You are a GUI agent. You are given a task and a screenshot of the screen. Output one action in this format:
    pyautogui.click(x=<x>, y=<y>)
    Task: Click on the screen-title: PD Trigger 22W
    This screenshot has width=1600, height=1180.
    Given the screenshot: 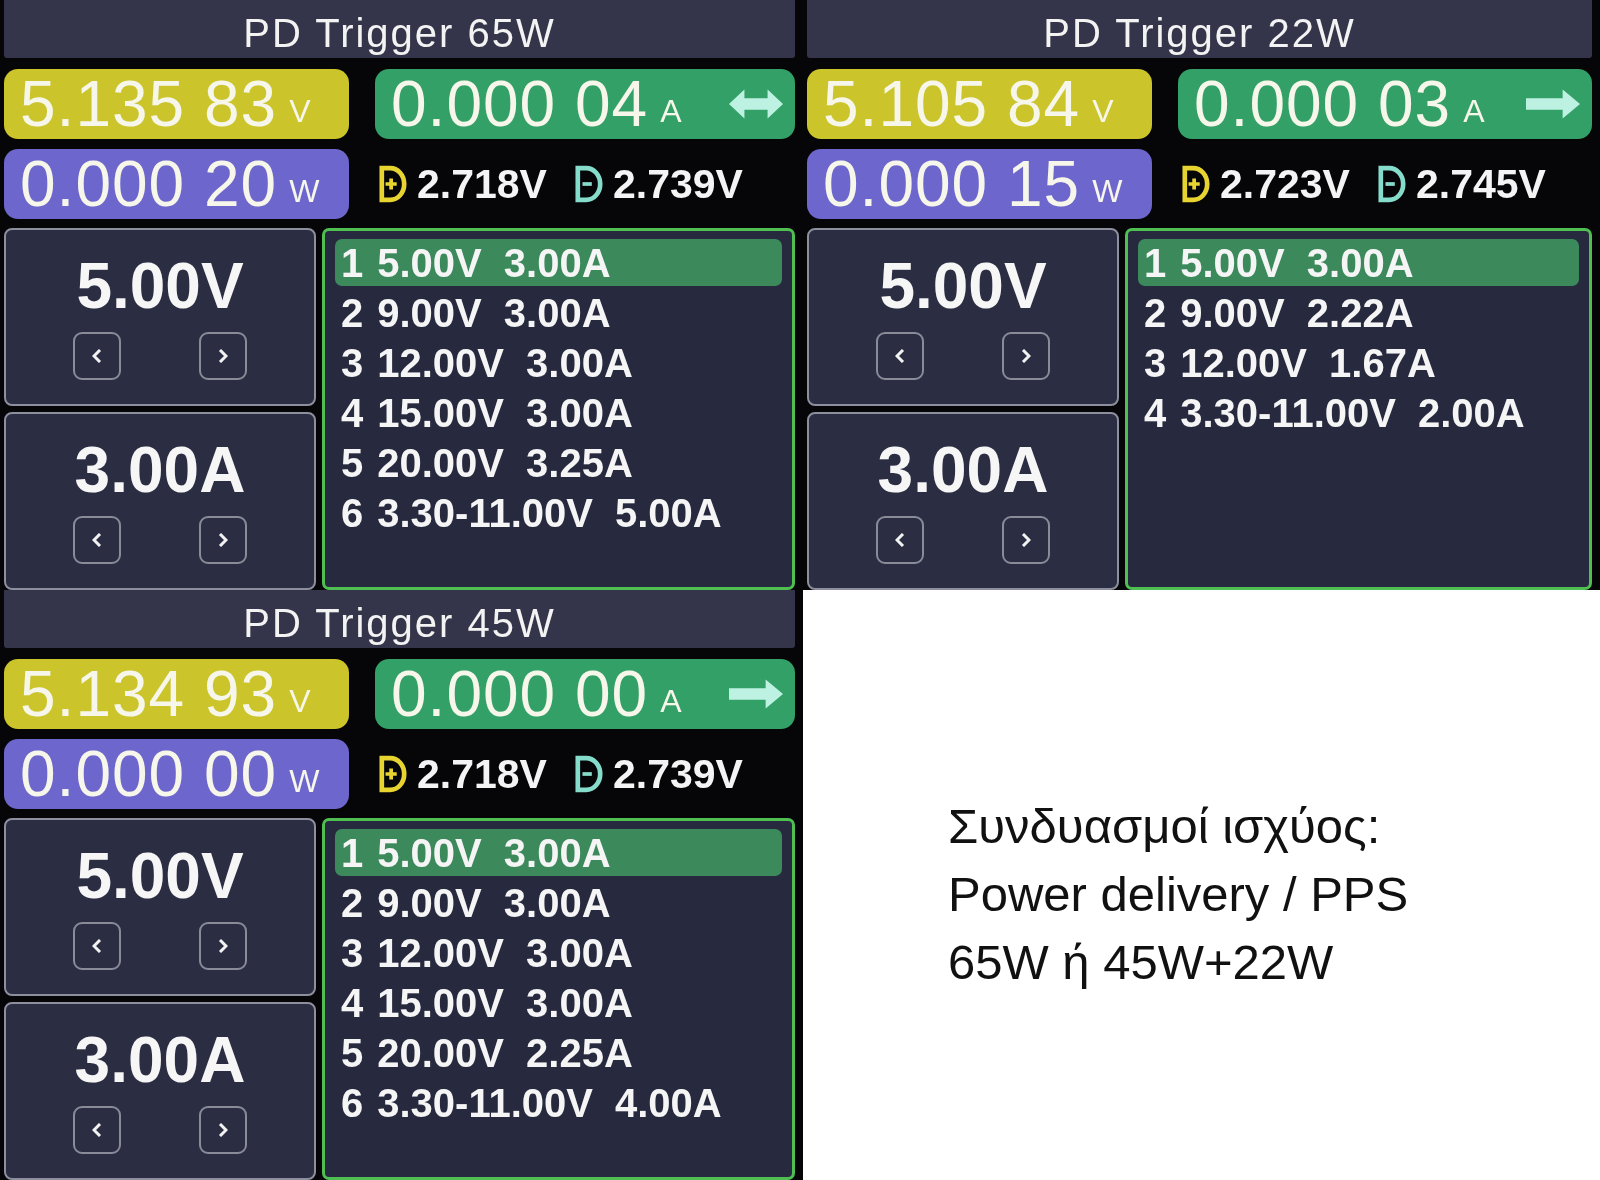 What is the action you would take?
    pyautogui.click(x=1199, y=33)
    